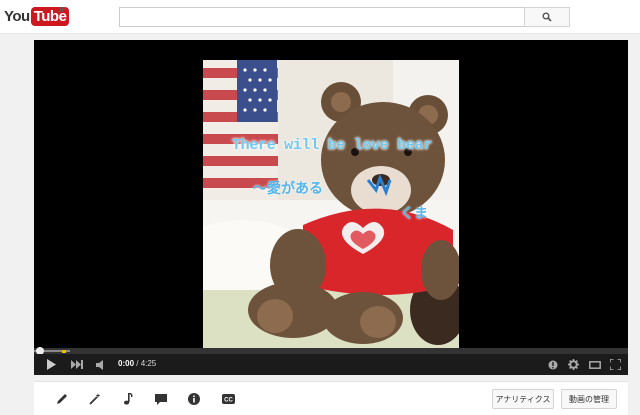 This screenshot has width=640, height=415. I want to click on volume-icon, so click(99, 364).